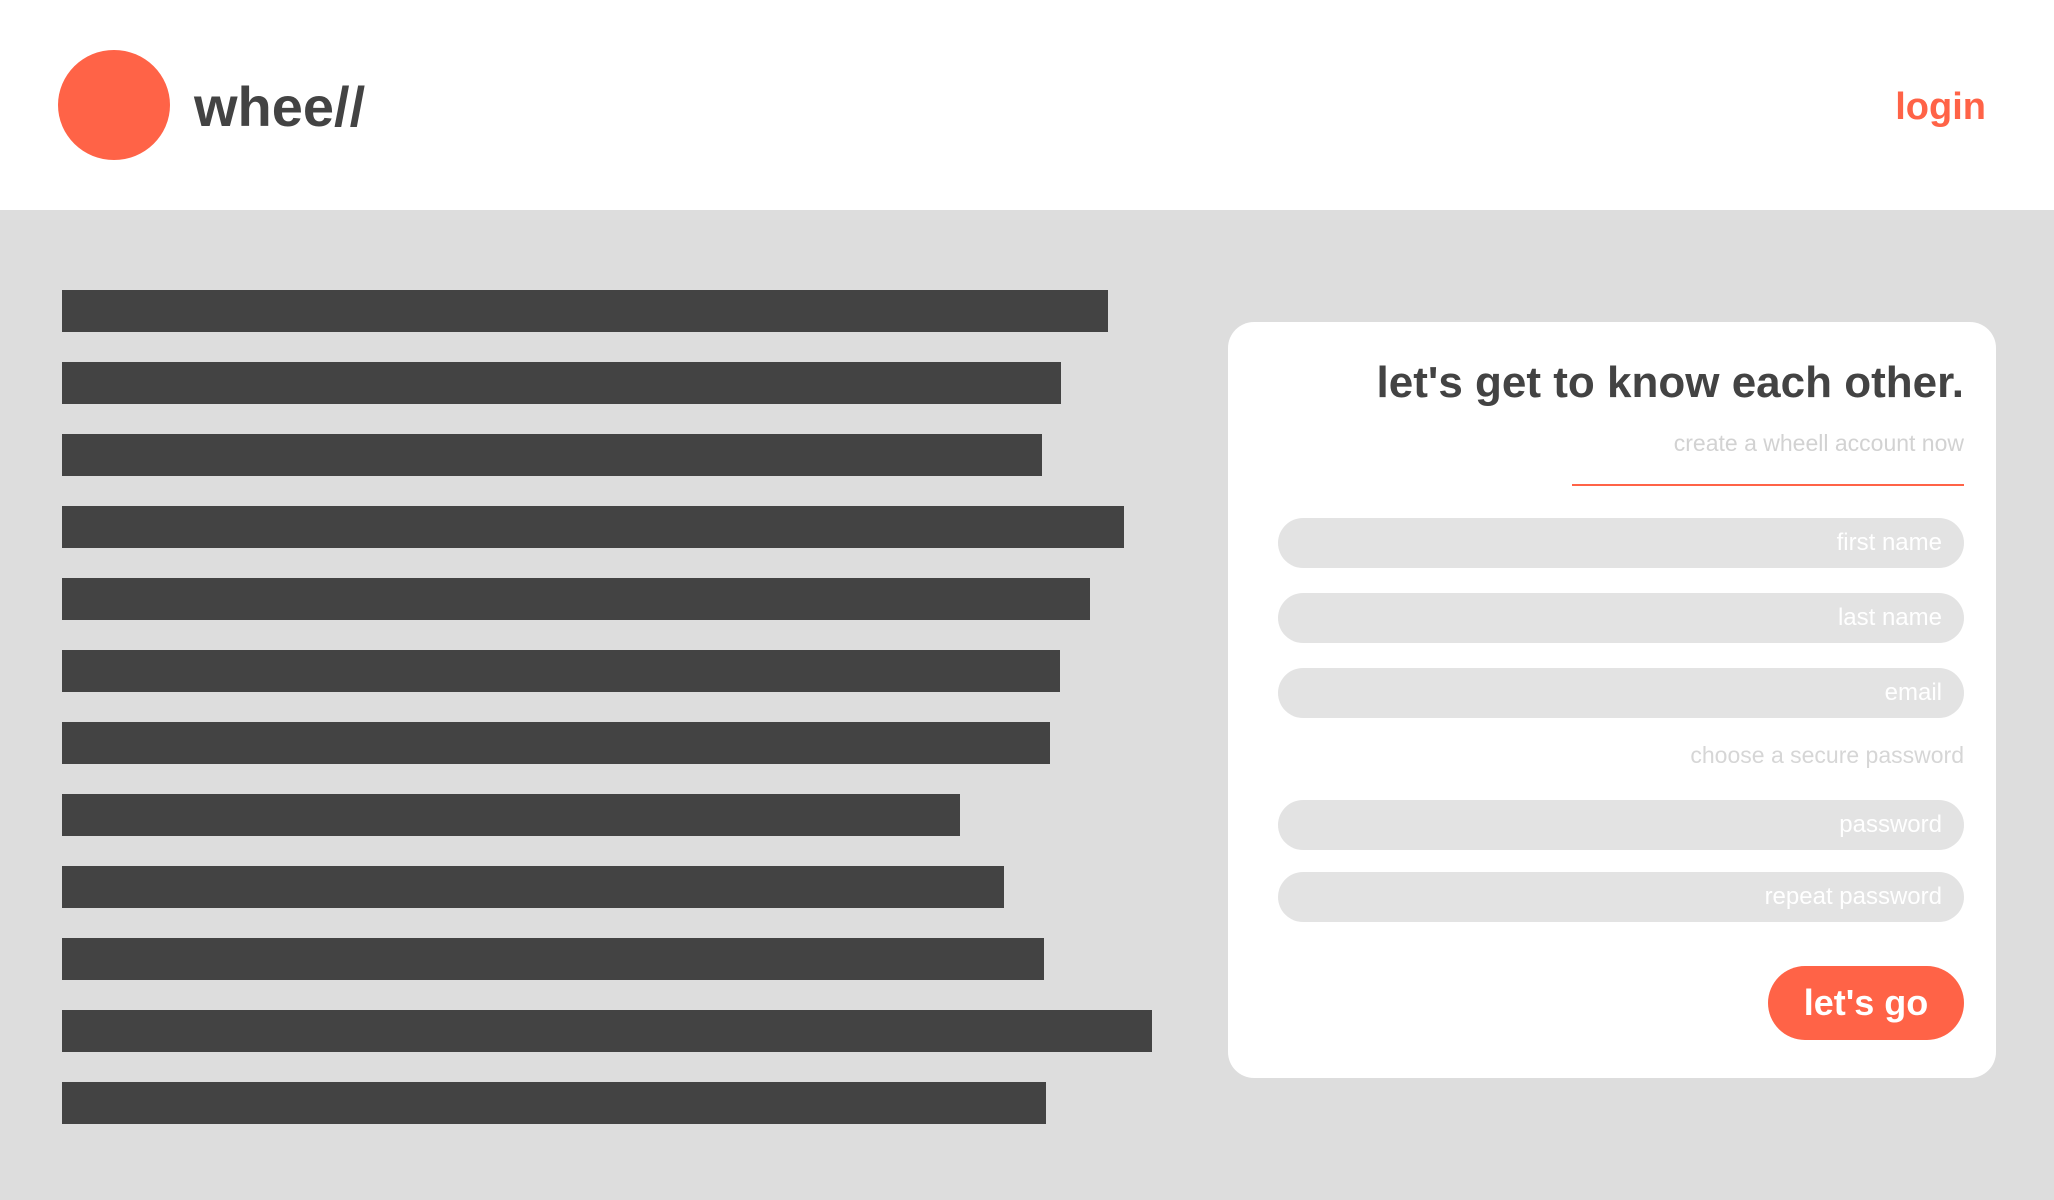  What do you see at coordinates (114, 105) in the screenshot?
I see `logo-circle-icon` at bounding box center [114, 105].